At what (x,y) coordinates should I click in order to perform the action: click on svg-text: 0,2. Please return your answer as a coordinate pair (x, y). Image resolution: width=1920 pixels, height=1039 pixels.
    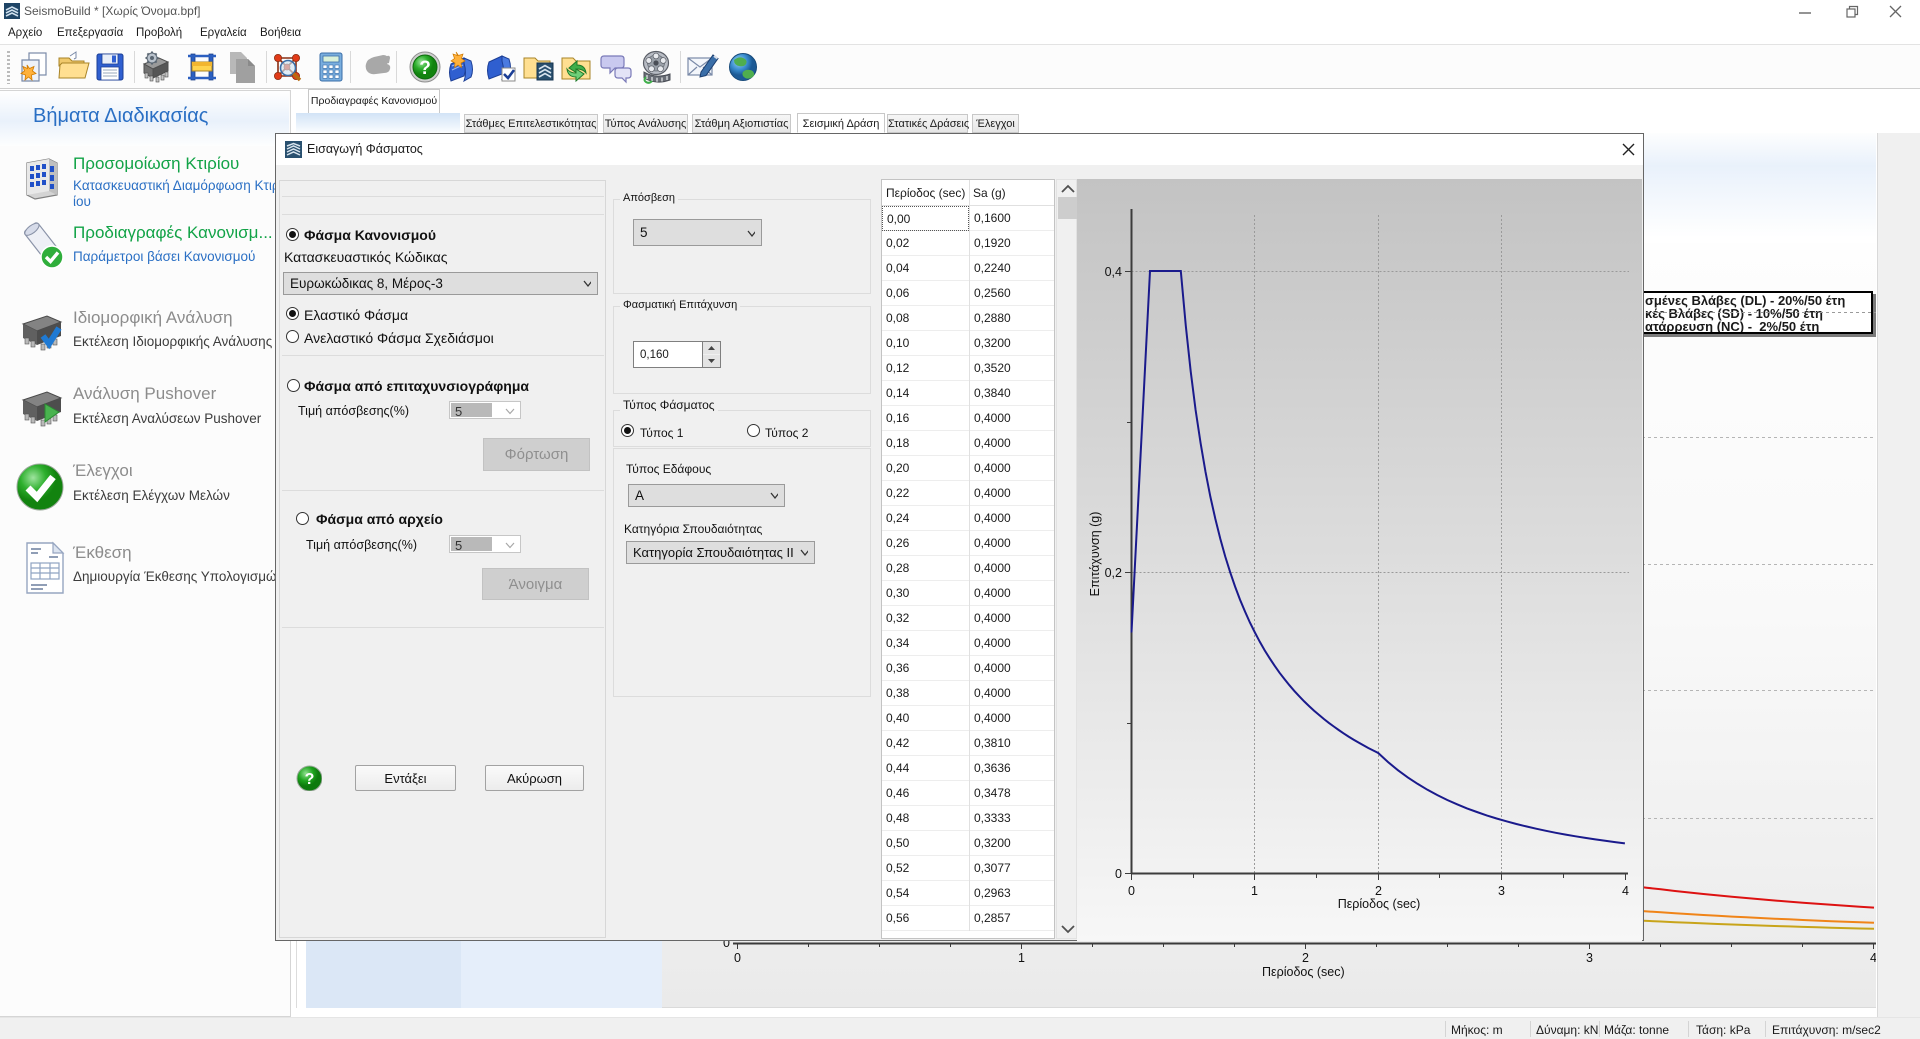
    Looking at the image, I should click on (1113, 573).